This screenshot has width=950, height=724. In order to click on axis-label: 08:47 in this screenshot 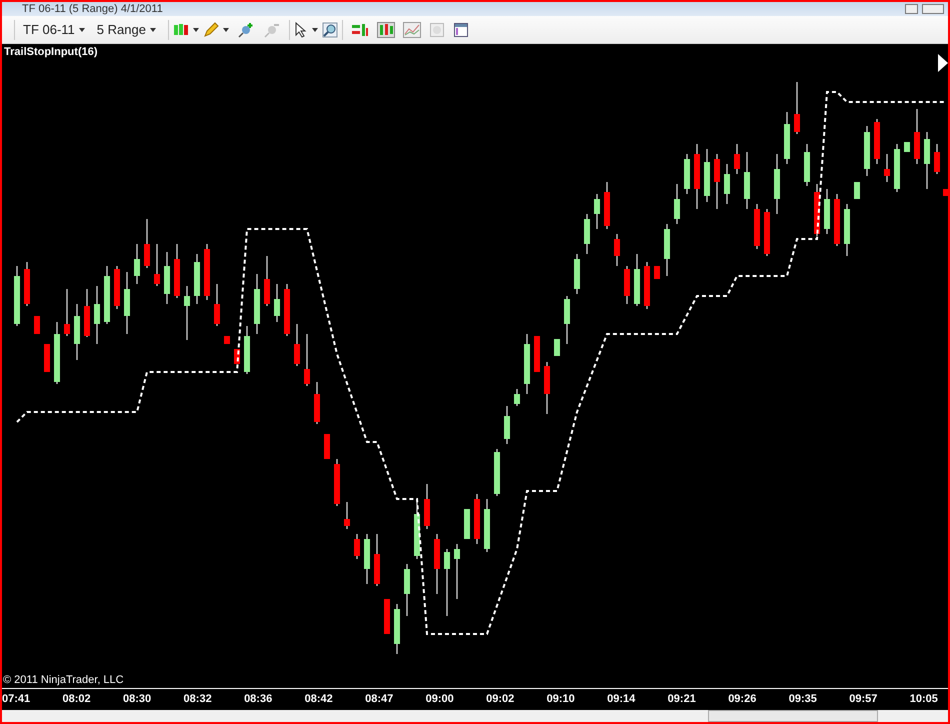, I will do `click(379, 699)`.